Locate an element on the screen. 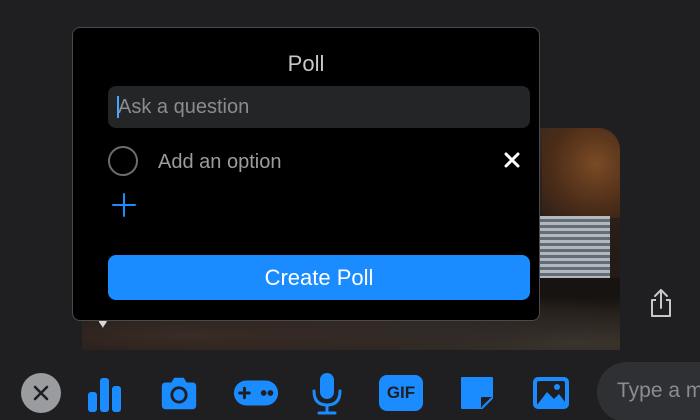  add-option-icon is located at coordinates (124, 205).